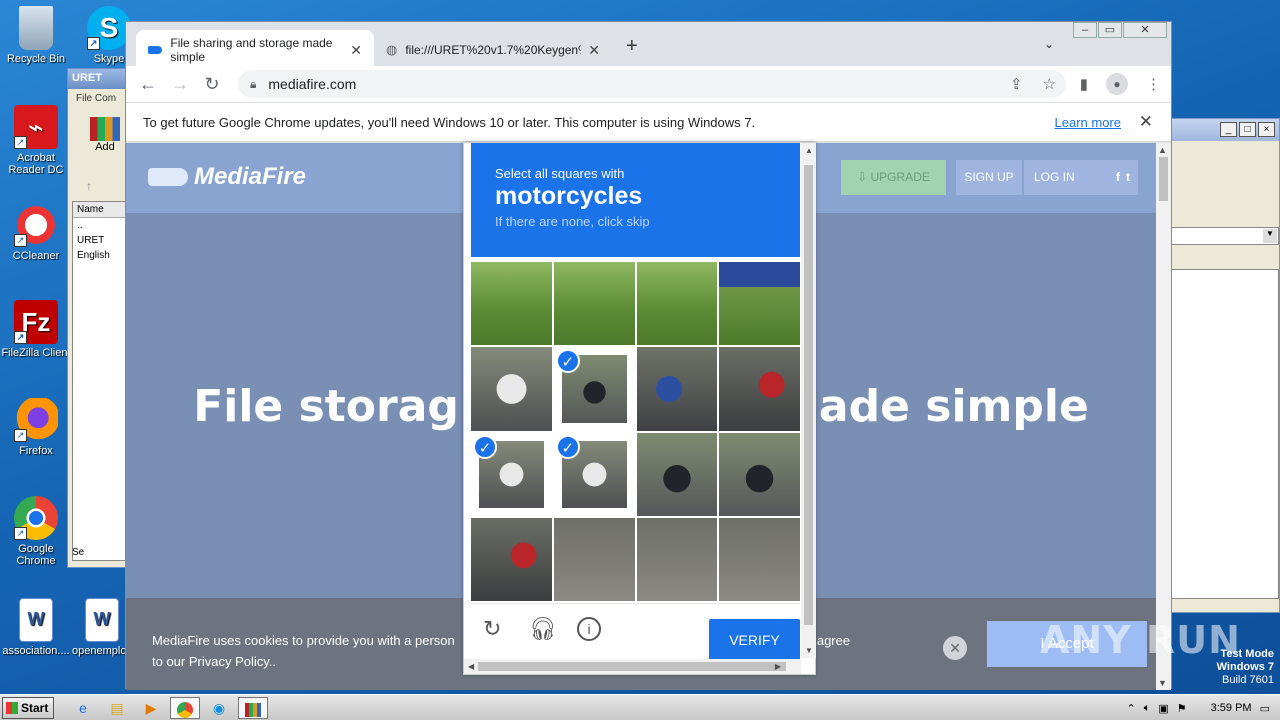 The width and height of the screenshot is (1280, 720). What do you see at coordinates (36, 140) in the screenshot?
I see `desktop-icon-acrobat: ⌁ ↗ Acrobat Reader DC` at bounding box center [36, 140].